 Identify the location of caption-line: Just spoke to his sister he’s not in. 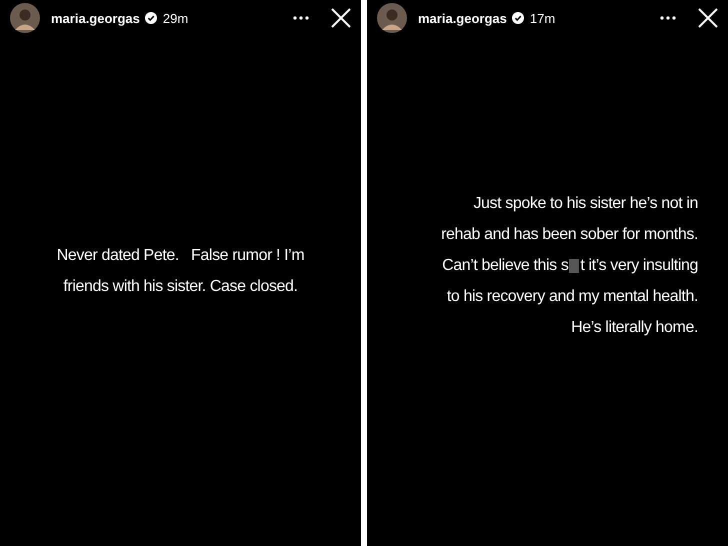
(585, 204).